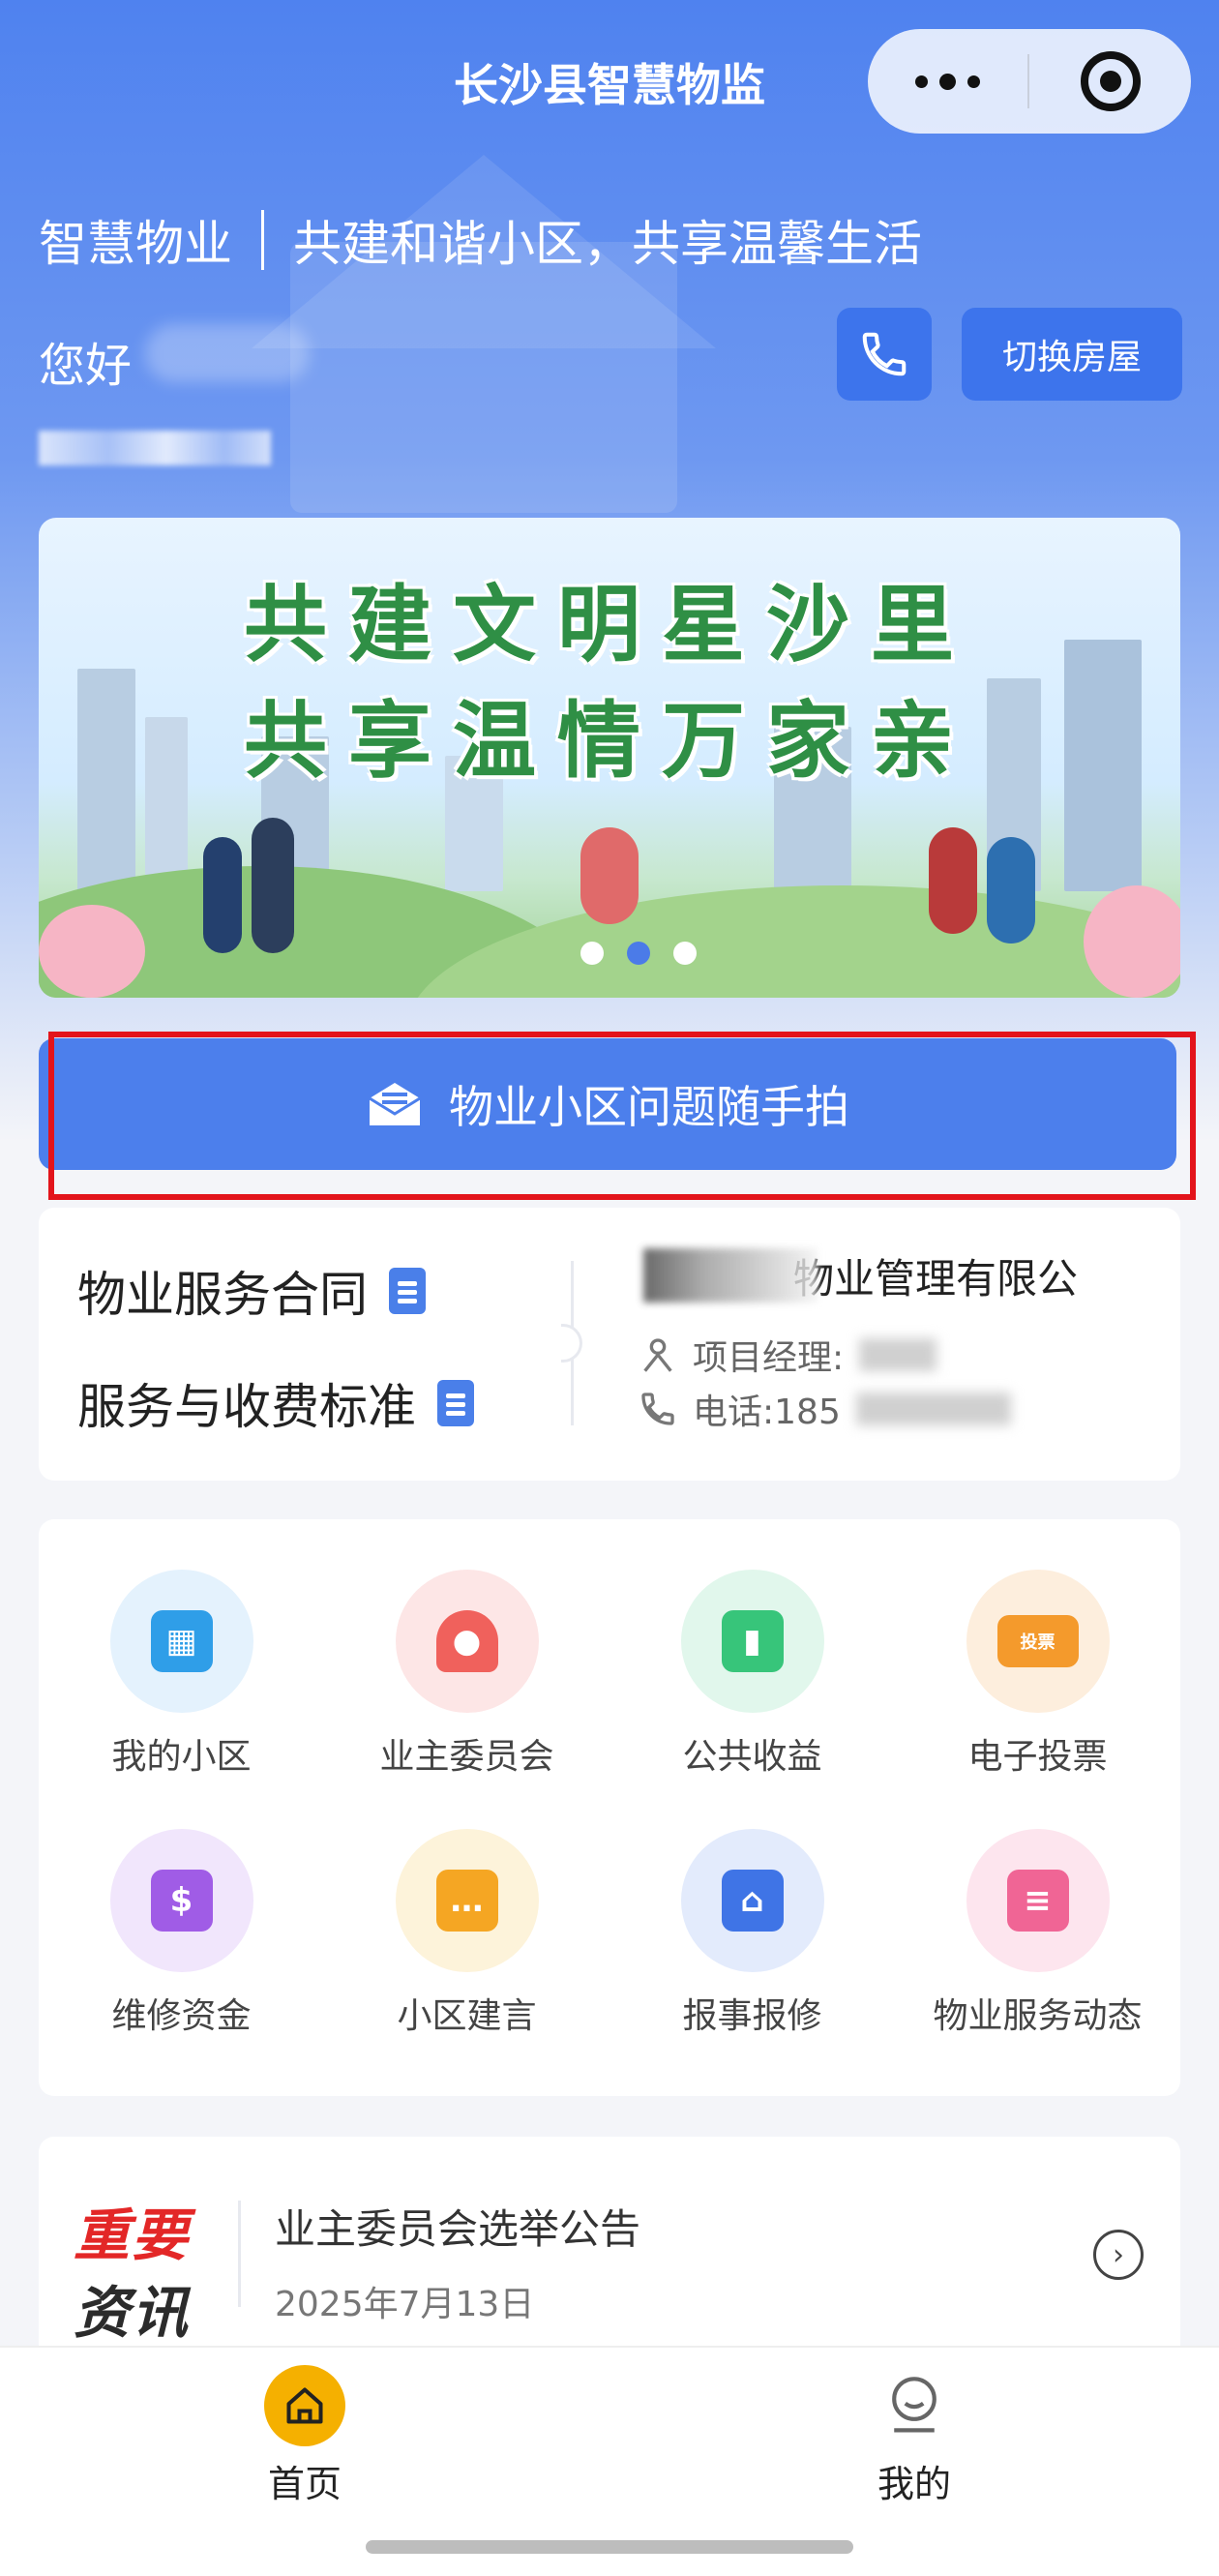  Describe the element at coordinates (825, 1409) in the screenshot. I see `phone-line: 电话:185` at that location.